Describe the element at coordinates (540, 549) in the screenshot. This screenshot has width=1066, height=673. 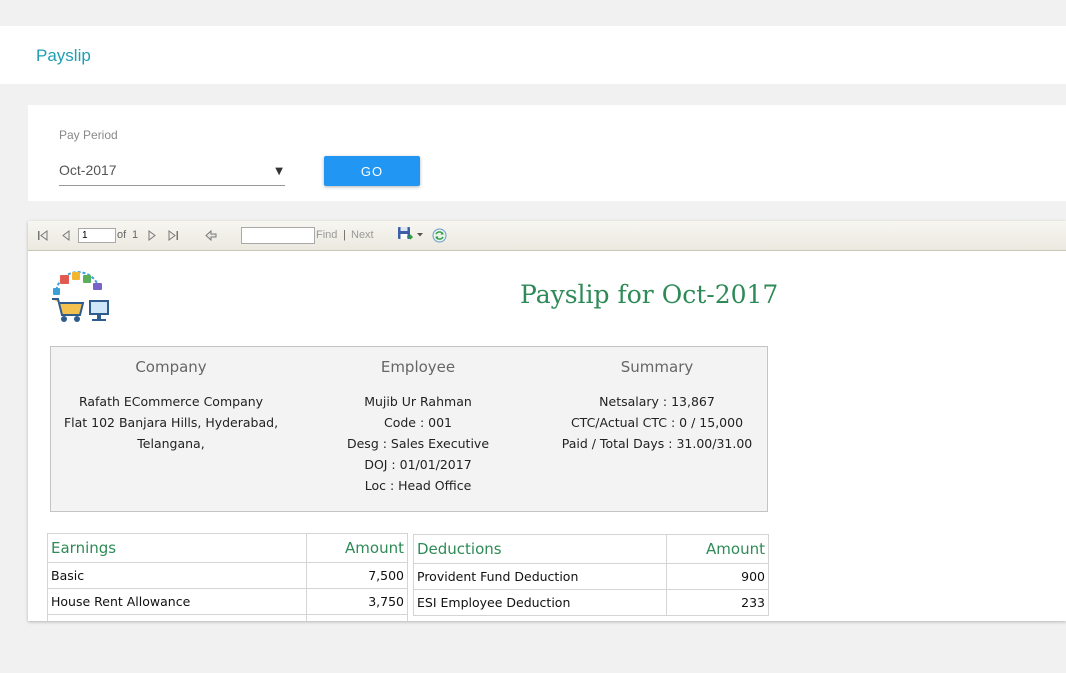
I see `deductions-header: Deductions` at that location.